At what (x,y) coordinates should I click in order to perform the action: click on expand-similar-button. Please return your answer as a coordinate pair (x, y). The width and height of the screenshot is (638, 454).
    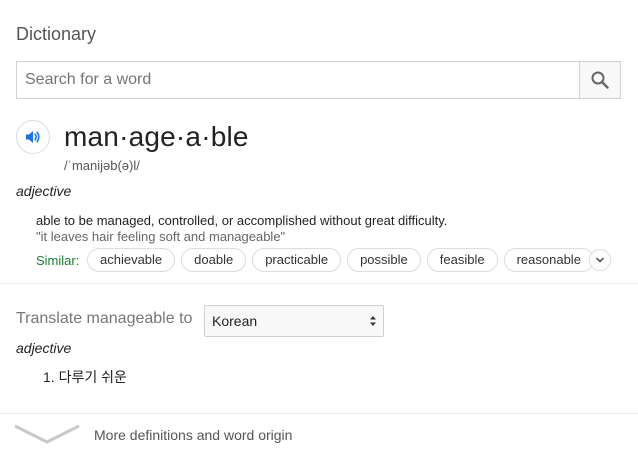
    Looking at the image, I should click on (600, 260).